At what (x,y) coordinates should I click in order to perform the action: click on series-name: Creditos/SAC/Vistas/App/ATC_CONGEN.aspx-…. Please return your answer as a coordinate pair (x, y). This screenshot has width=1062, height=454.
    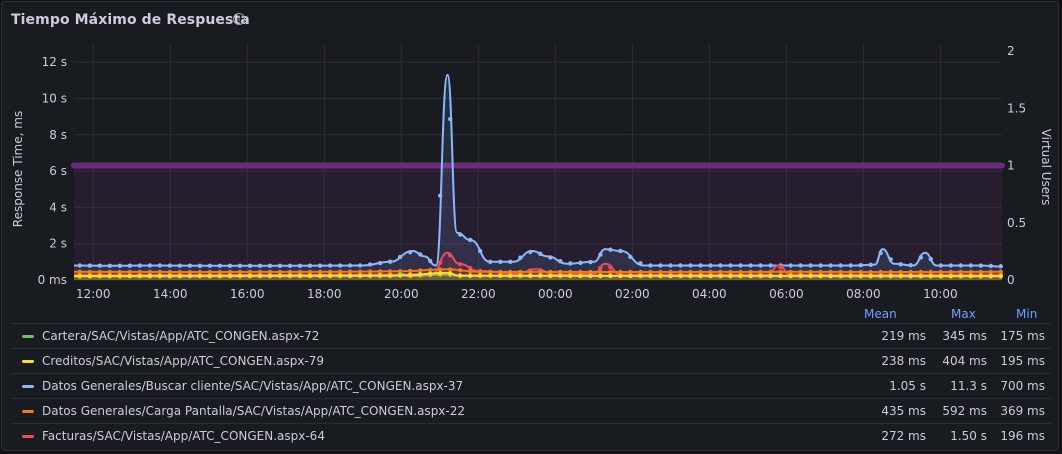
    Looking at the image, I should click on (183, 361).